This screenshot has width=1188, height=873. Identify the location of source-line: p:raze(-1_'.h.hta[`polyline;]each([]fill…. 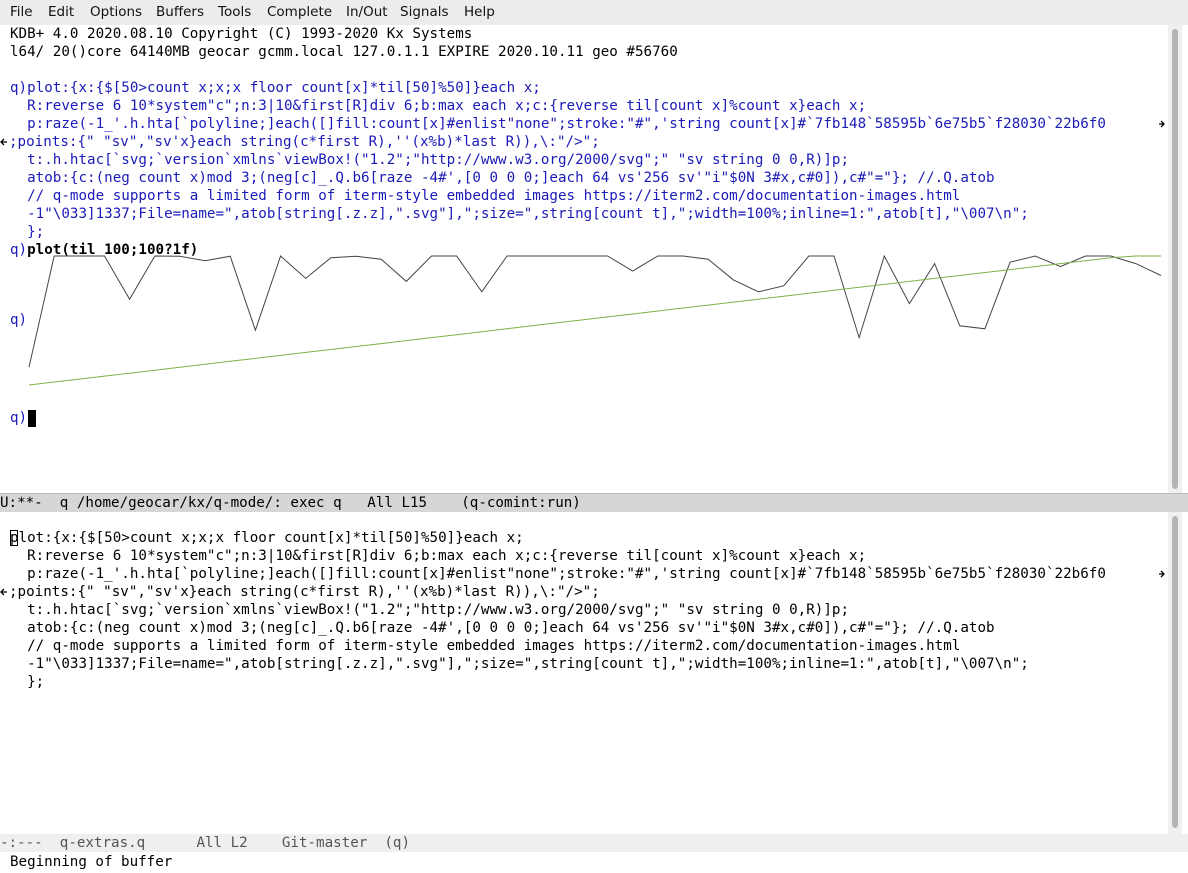
(558, 574).